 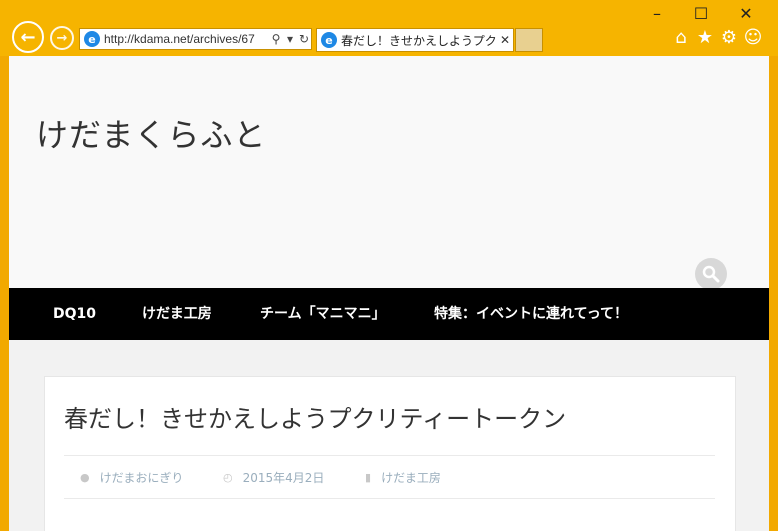 What do you see at coordinates (701, 14) in the screenshot?
I see `maximize-button: ☐` at bounding box center [701, 14].